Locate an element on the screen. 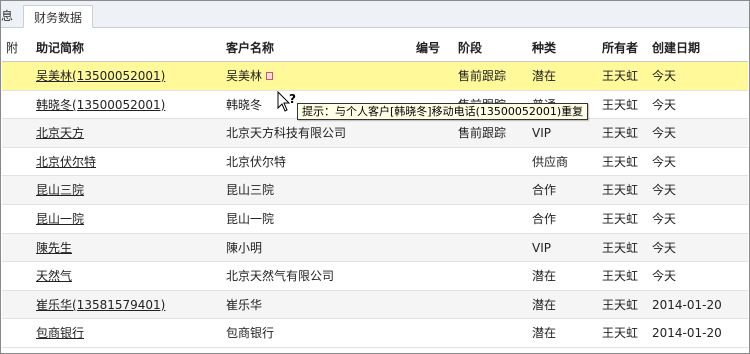  table-row: 吴美林(13500052001) 吴美林 售前跟踪 潜在 王天虹 今天 is located at coordinates (375, 76).